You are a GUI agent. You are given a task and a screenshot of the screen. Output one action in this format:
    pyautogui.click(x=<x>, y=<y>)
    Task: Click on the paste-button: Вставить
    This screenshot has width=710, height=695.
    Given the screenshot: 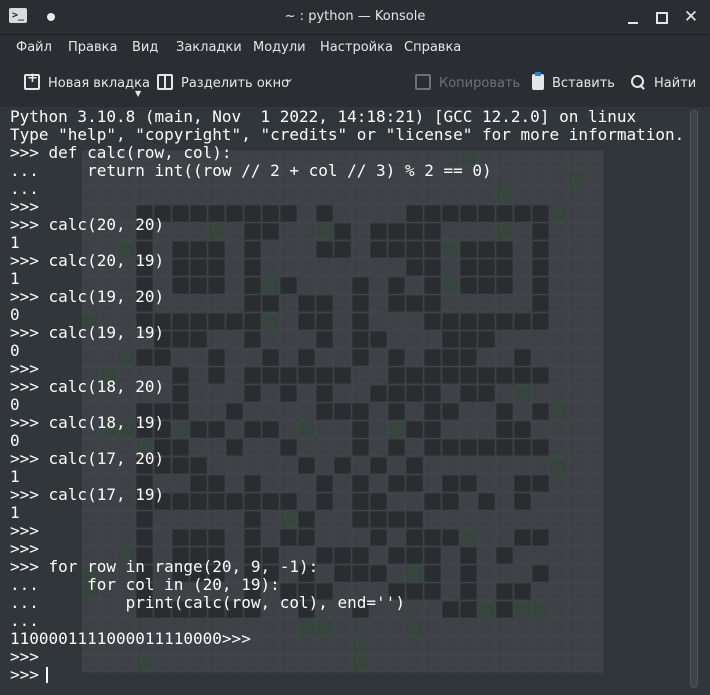 What is the action you would take?
    pyautogui.click(x=573, y=84)
    